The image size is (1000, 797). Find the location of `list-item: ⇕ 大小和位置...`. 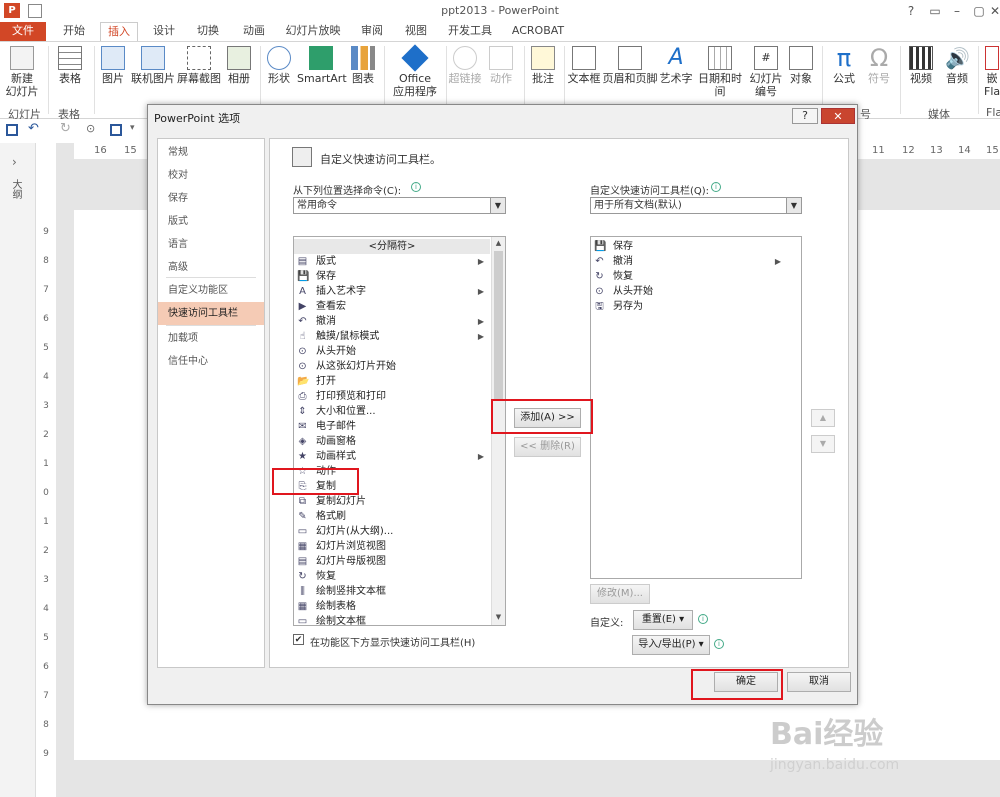

list-item: ⇕ 大小和位置... is located at coordinates (392, 411).